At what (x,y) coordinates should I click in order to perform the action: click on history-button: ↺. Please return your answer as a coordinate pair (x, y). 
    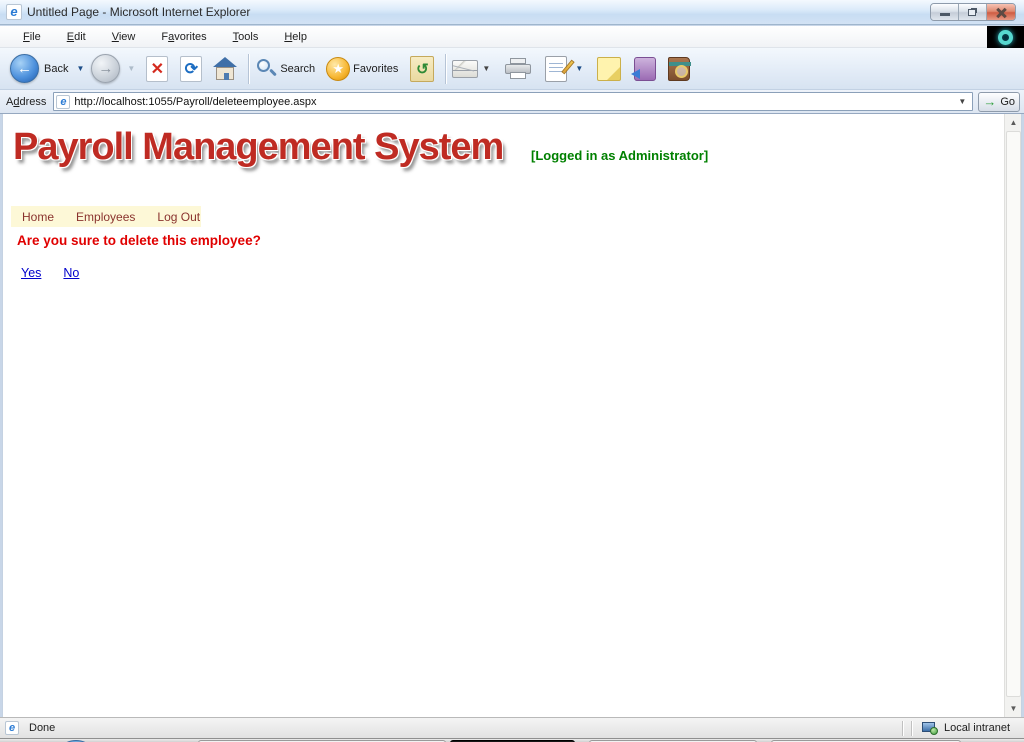
    Looking at the image, I should click on (422, 69).